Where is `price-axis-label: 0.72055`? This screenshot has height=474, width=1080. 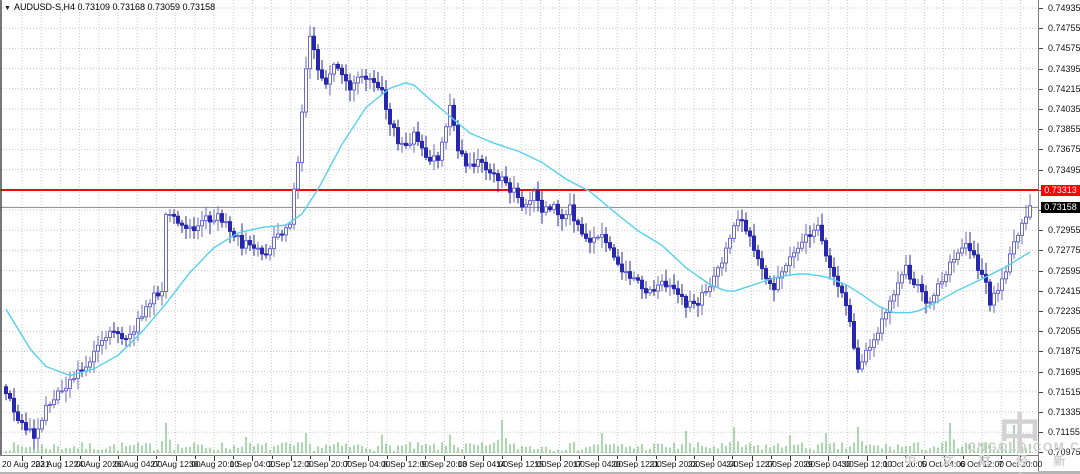
price-axis-label: 0.72055 is located at coordinates (1064, 331).